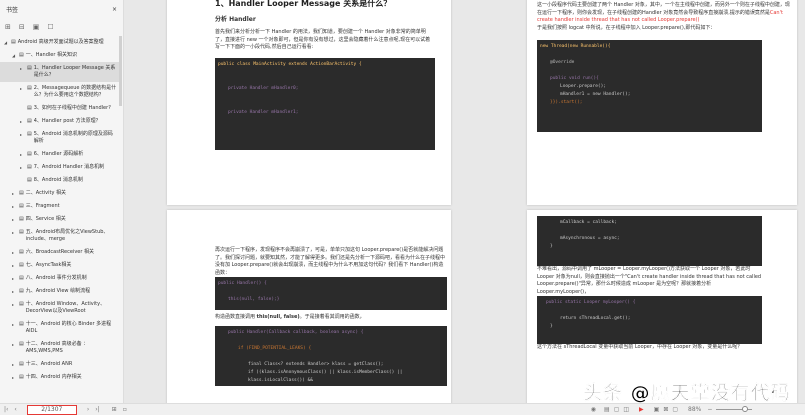 This screenshot has height=415, width=805. I want to click on bookmark-item: ▸ ▤ 二、Activity 相关, so click(59, 193).